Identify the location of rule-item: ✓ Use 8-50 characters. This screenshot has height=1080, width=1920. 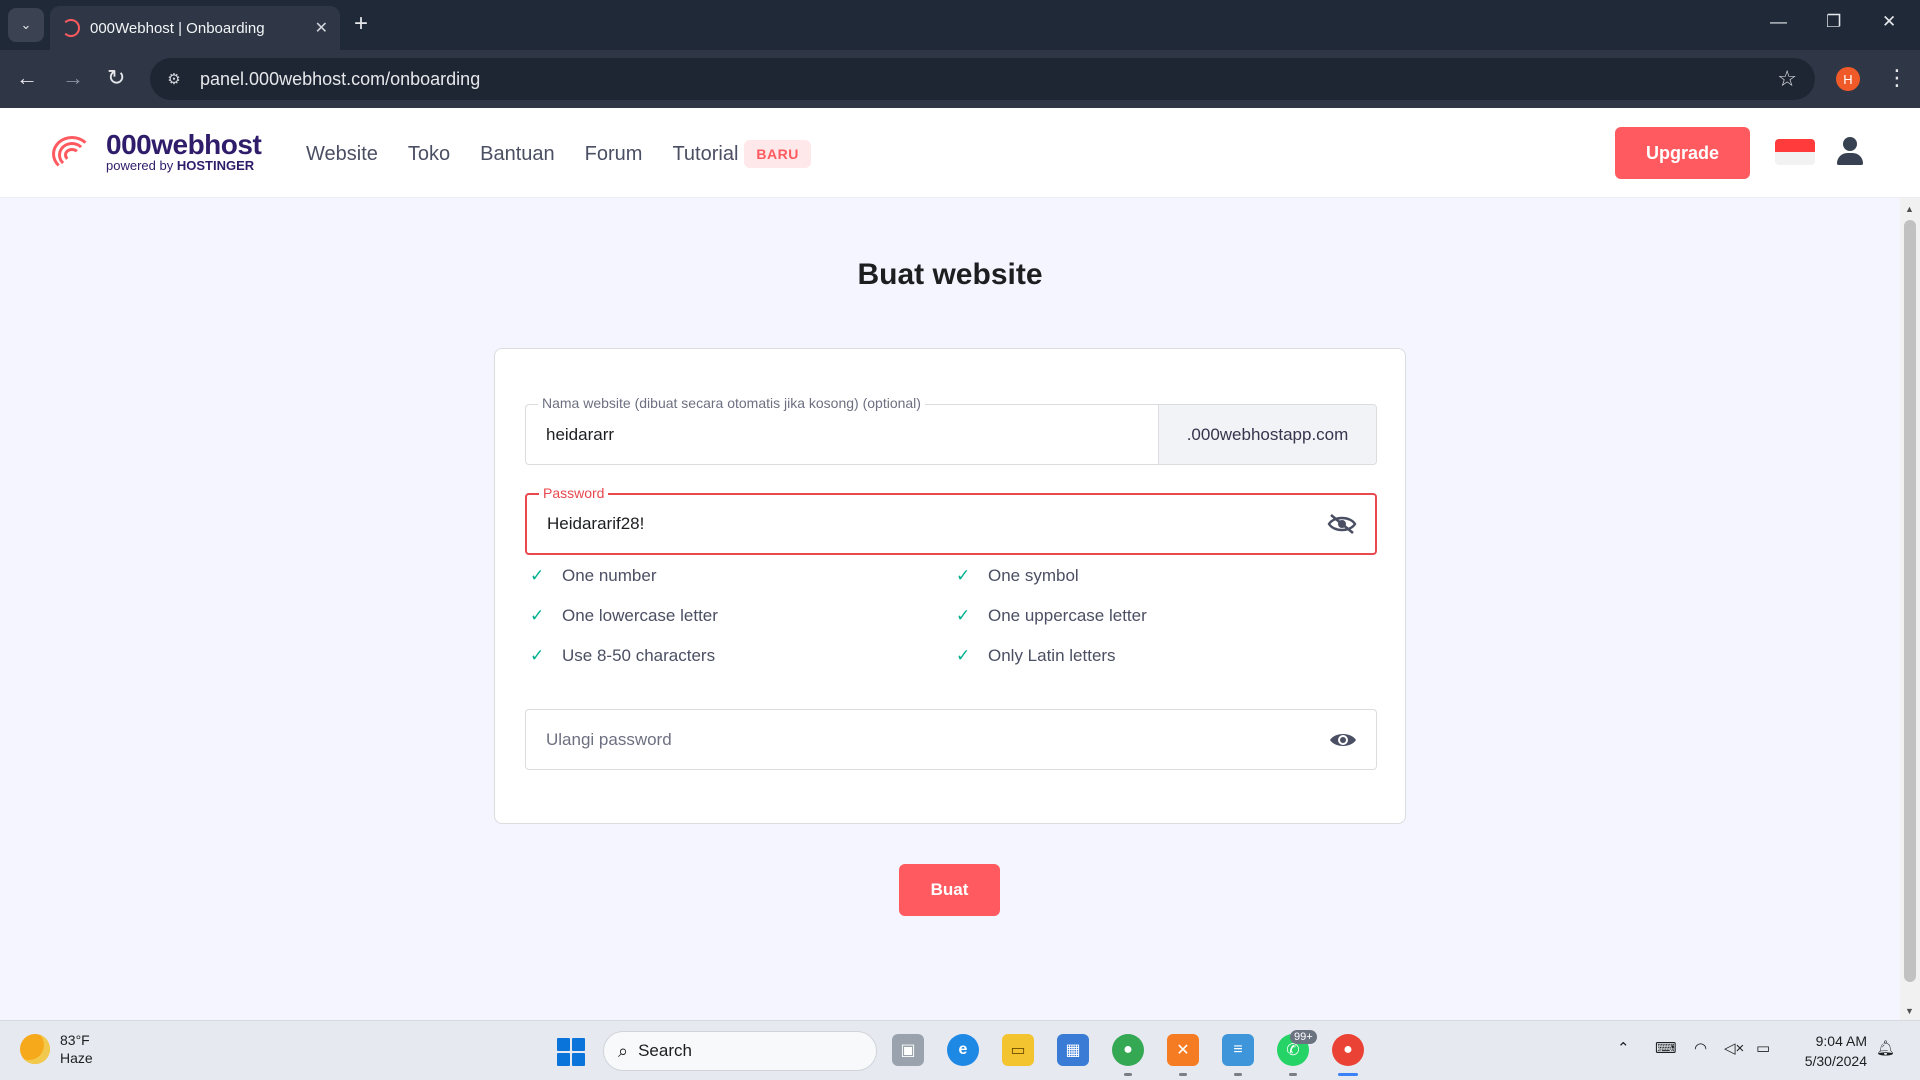
(623, 655).